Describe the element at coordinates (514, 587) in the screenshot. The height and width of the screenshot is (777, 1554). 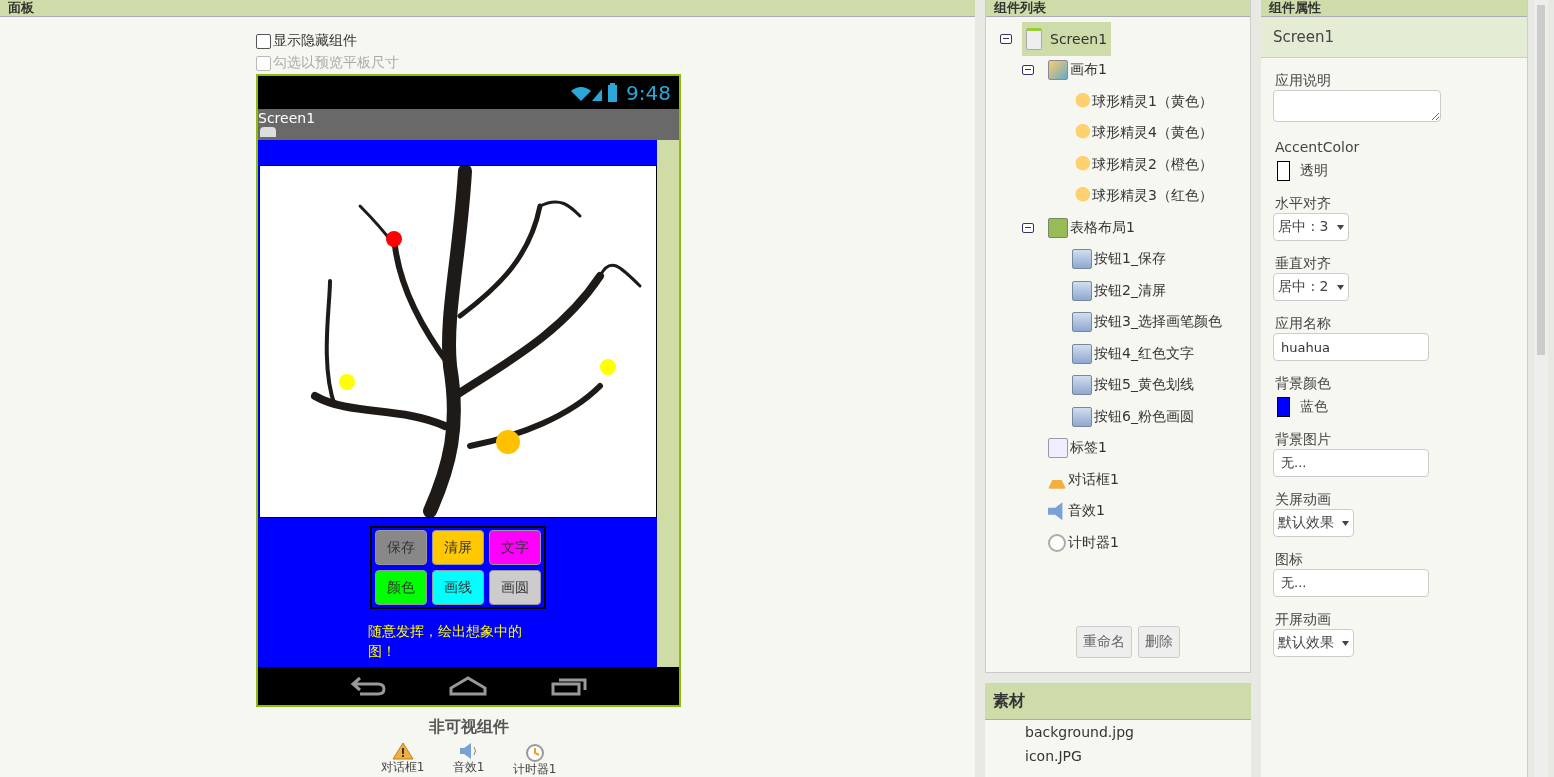
I see `app-button: 画圆` at that location.